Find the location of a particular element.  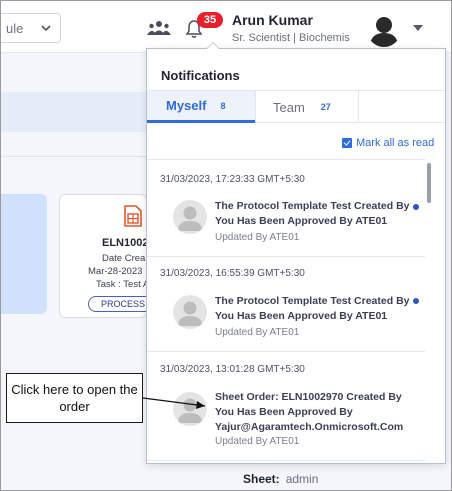

user-avatar is located at coordinates (384, 30).